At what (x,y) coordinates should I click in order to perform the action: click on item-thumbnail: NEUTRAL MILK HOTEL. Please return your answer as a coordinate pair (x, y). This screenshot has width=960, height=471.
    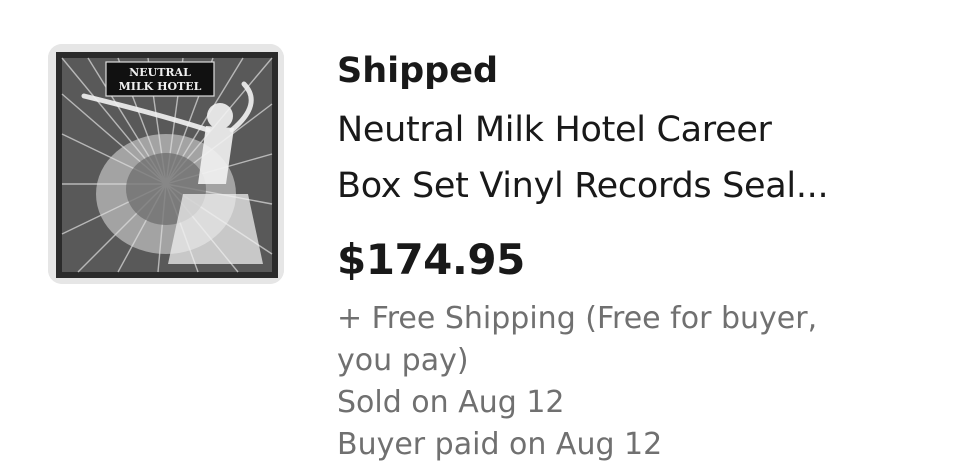
    Looking at the image, I should click on (166, 164).